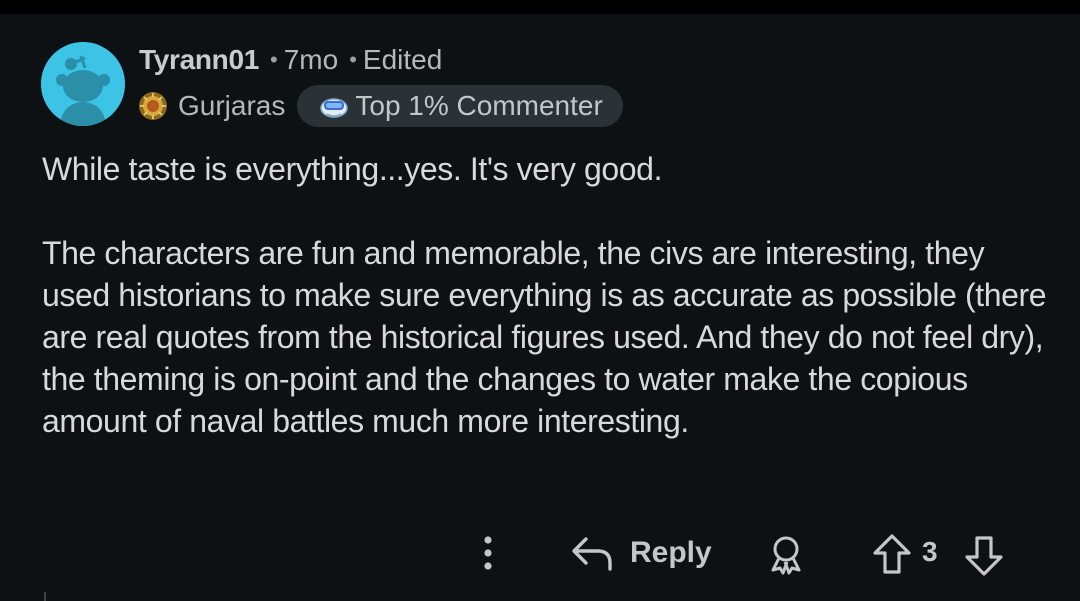 The height and width of the screenshot is (601, 1080). I want to click on comment-meta: Tyrann01 • 7mo • Edited, so click(290, 60).